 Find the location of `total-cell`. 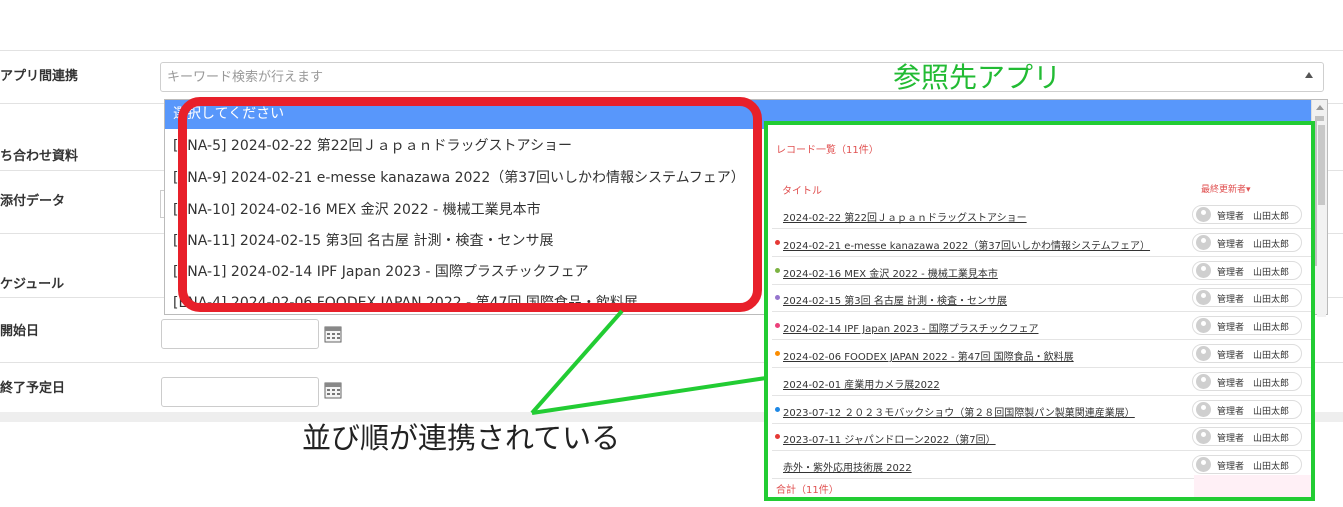

total-cell is located at coordinates (1252, 486).